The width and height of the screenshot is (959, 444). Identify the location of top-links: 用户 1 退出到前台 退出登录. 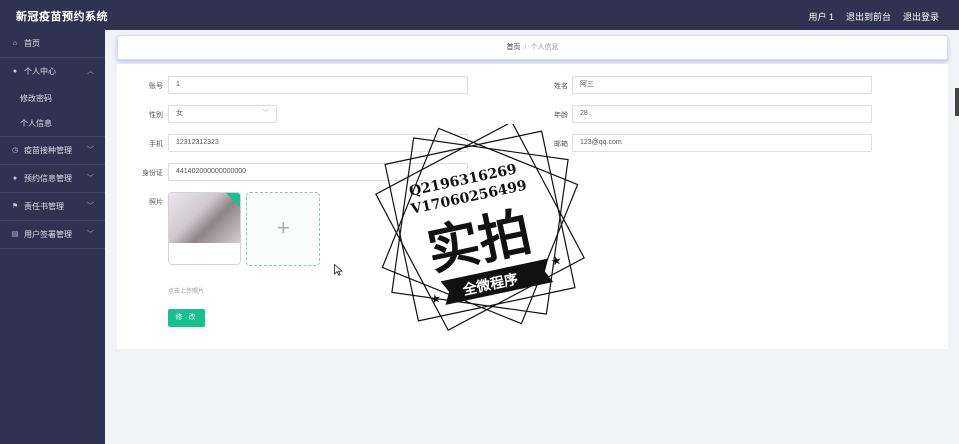
(873, 16).